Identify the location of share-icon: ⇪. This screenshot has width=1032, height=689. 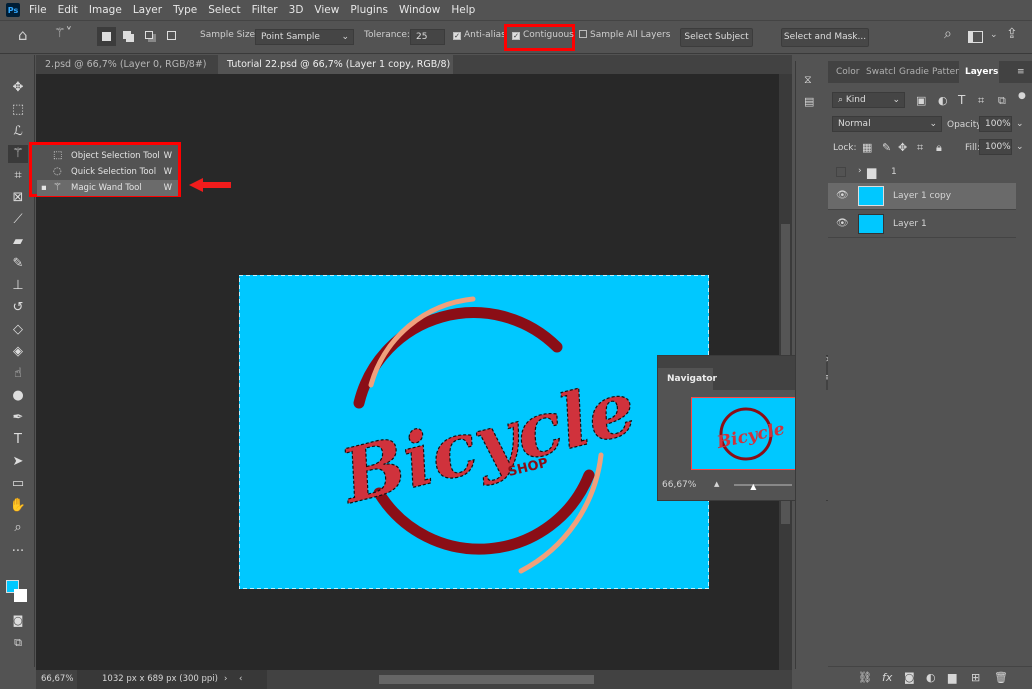
(1012, 34).